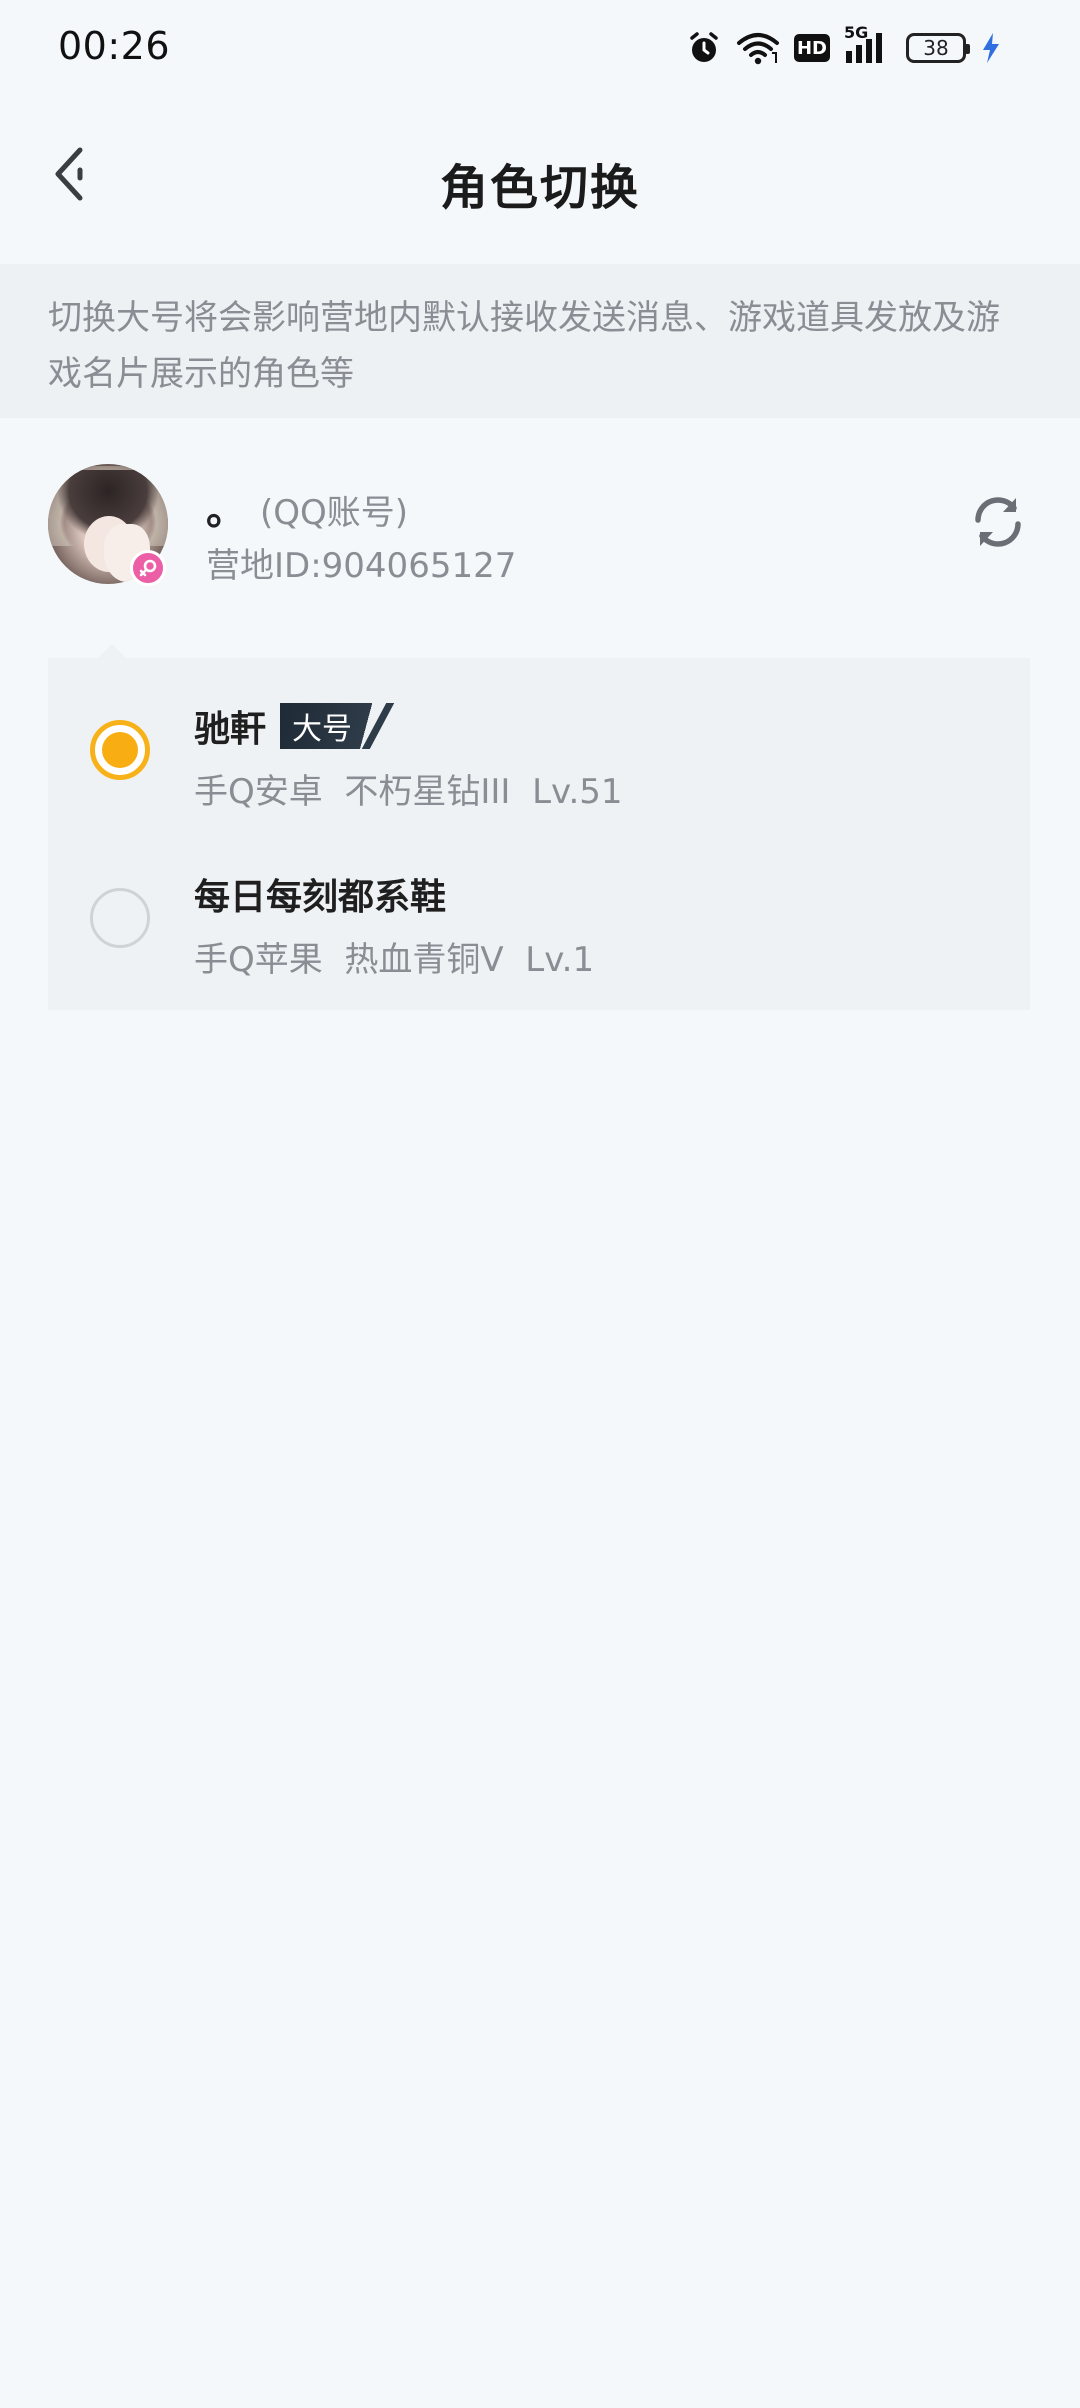  Describe the element at coordinates (361, 566) in the screenshot. I see `camp-id: 营地ID:904065127` at that location.